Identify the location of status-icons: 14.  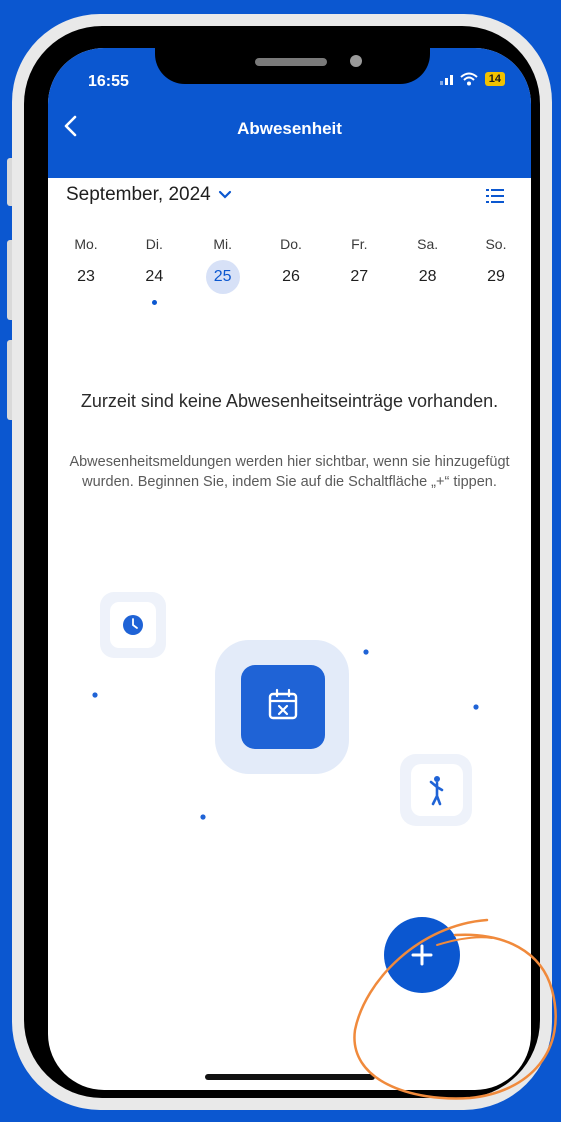
(472, 79).